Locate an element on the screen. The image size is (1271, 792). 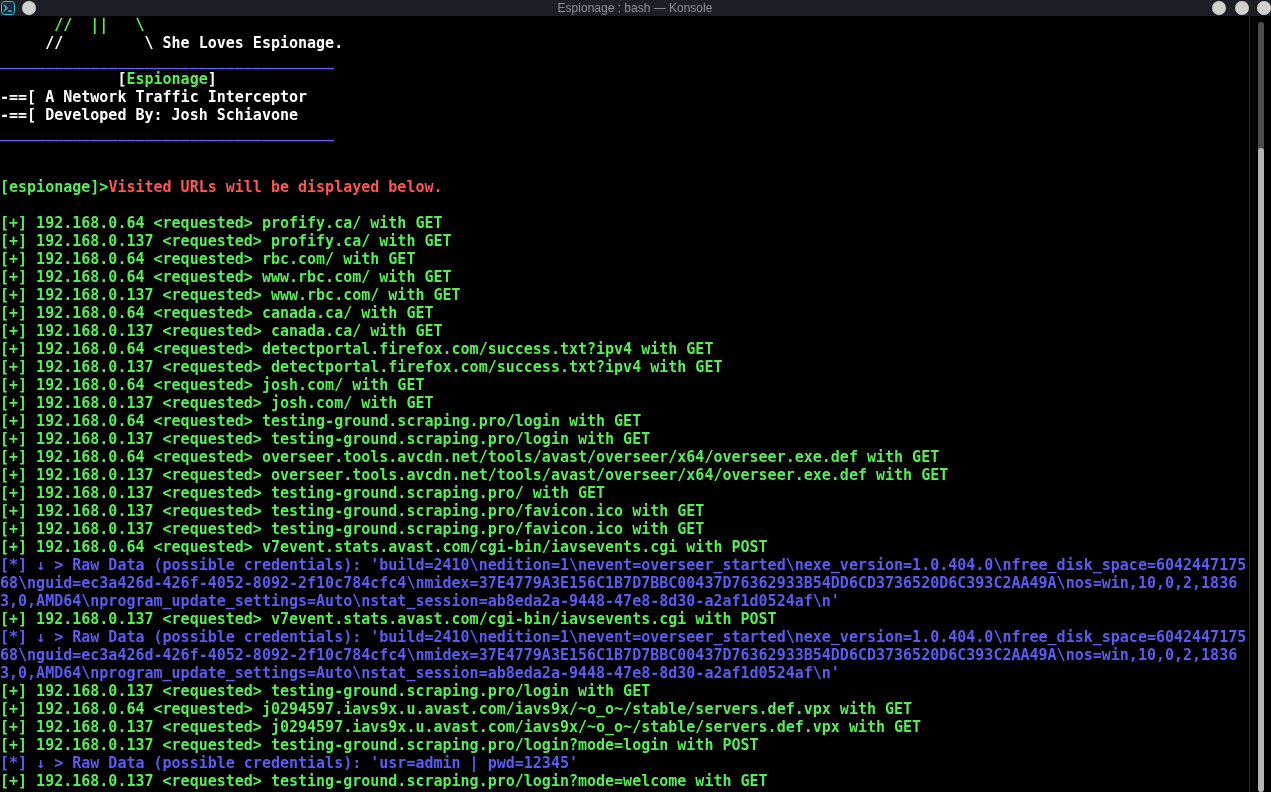
notice-text: Visited URLs will be displayed below. is located at coordinates (275, 187).